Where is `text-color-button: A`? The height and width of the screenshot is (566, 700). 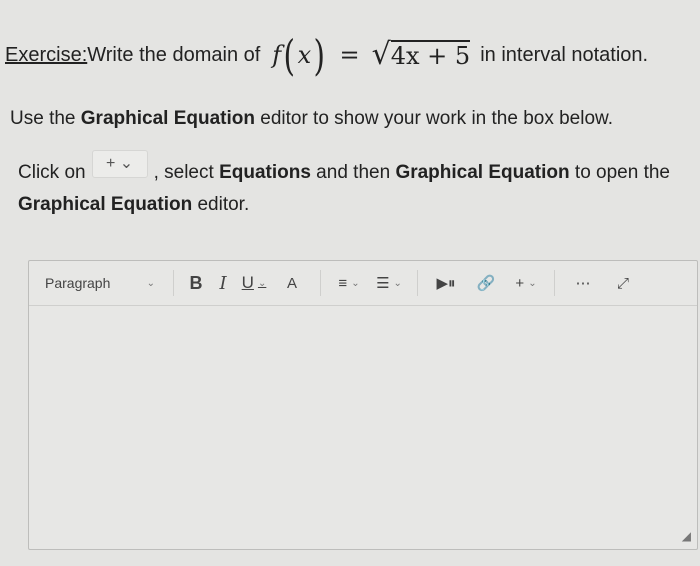 text-color-button: A is located at coordinates (292, 283).